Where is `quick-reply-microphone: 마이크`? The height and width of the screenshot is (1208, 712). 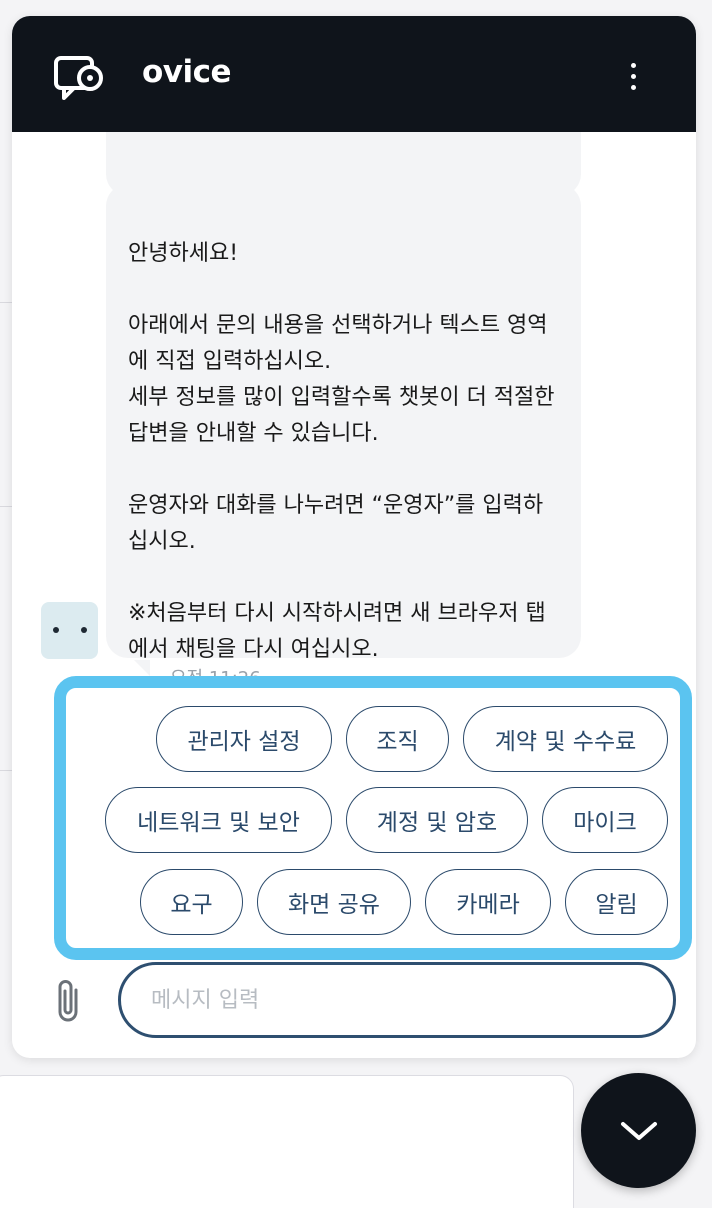
quick-reply-microphone: 마이크 is located at coordinates (605, 820).